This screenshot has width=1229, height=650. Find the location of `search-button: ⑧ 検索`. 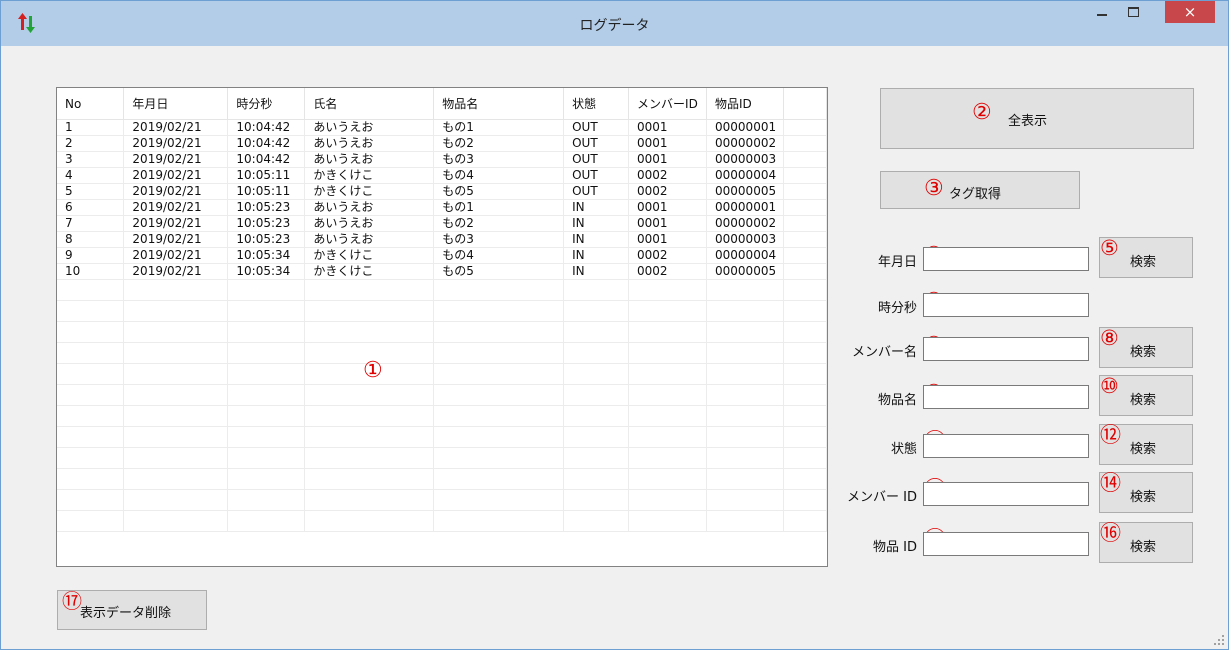

search-button: ⑧ 検索 is located at coordinates (1146, 347).